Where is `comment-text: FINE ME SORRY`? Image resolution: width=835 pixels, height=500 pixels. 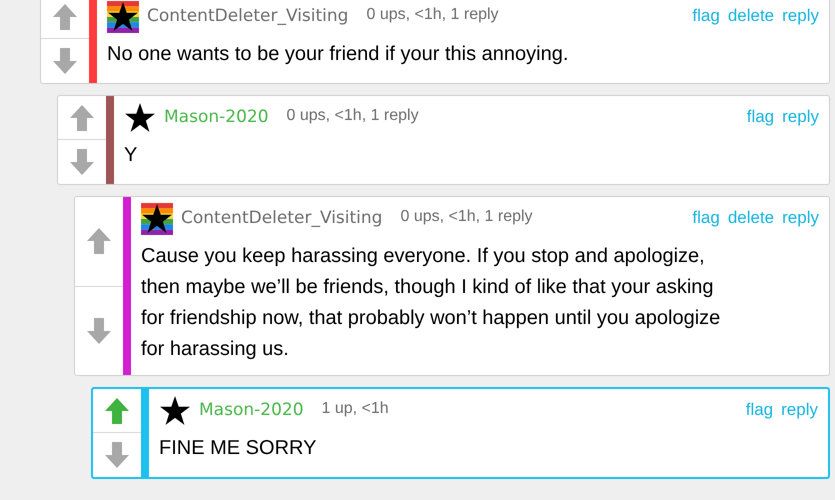 comment-text: FINE ME SORRY is located at coordinates (238, 448).